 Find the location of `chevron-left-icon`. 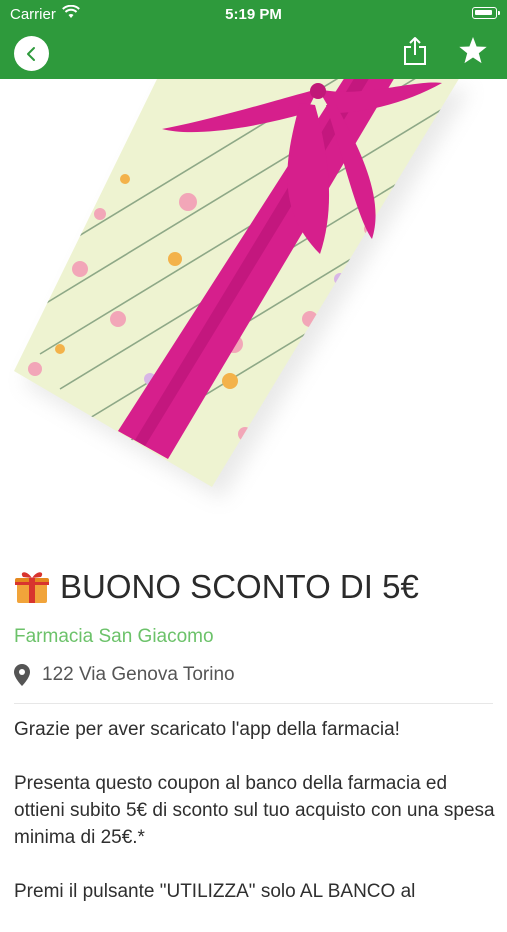

chevron-left-icon is located at coordinates (30, 53).